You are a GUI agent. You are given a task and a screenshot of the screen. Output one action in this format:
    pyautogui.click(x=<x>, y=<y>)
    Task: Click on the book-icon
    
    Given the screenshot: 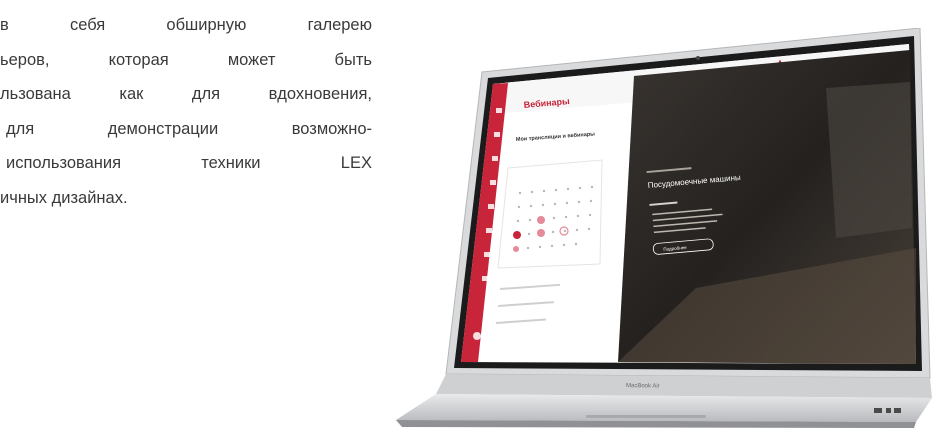 What is the action you would take?
    pyautogui.click(x=491, y=206)
    